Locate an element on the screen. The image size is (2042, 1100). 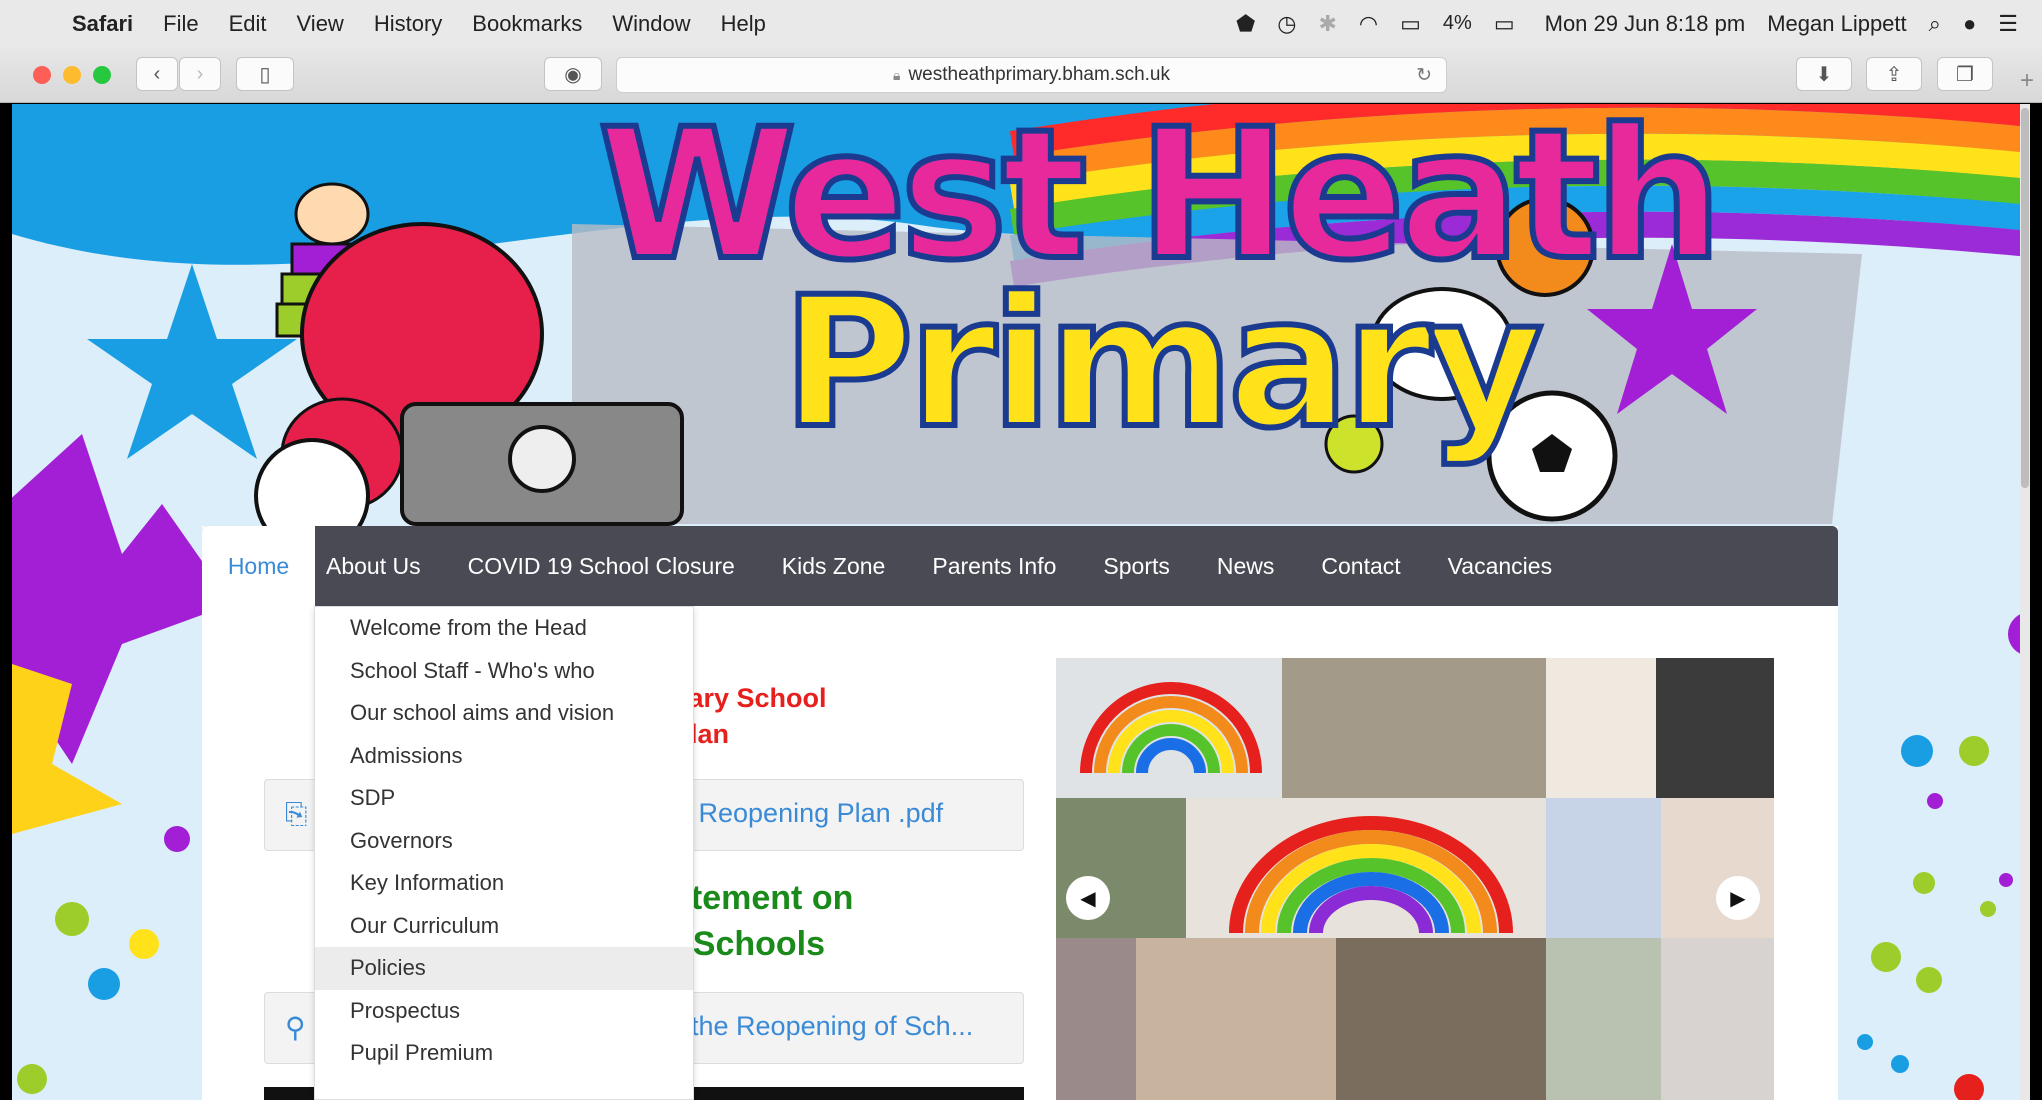
sidebar-icon: ▯ is located at coordinates (265, 74).